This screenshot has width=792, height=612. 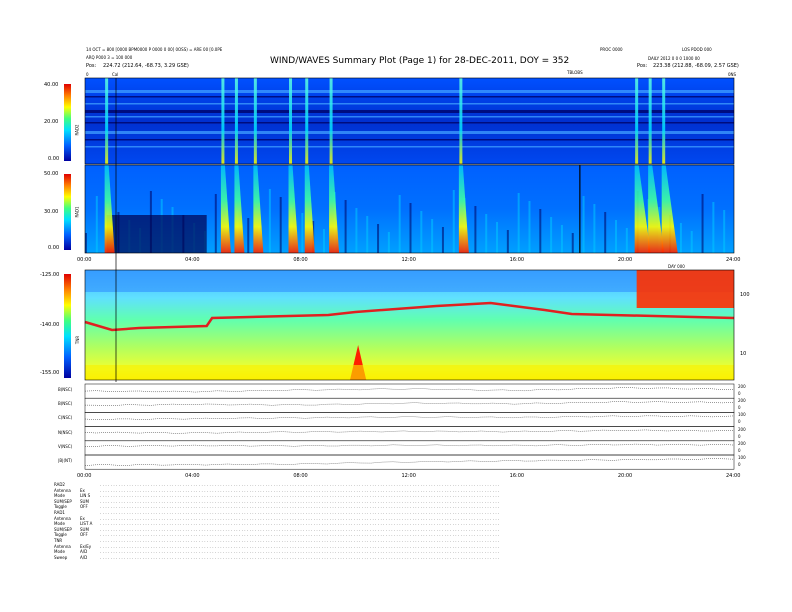 I want to click on instrument-row-label: Sweep, so click(x=61, y=557).